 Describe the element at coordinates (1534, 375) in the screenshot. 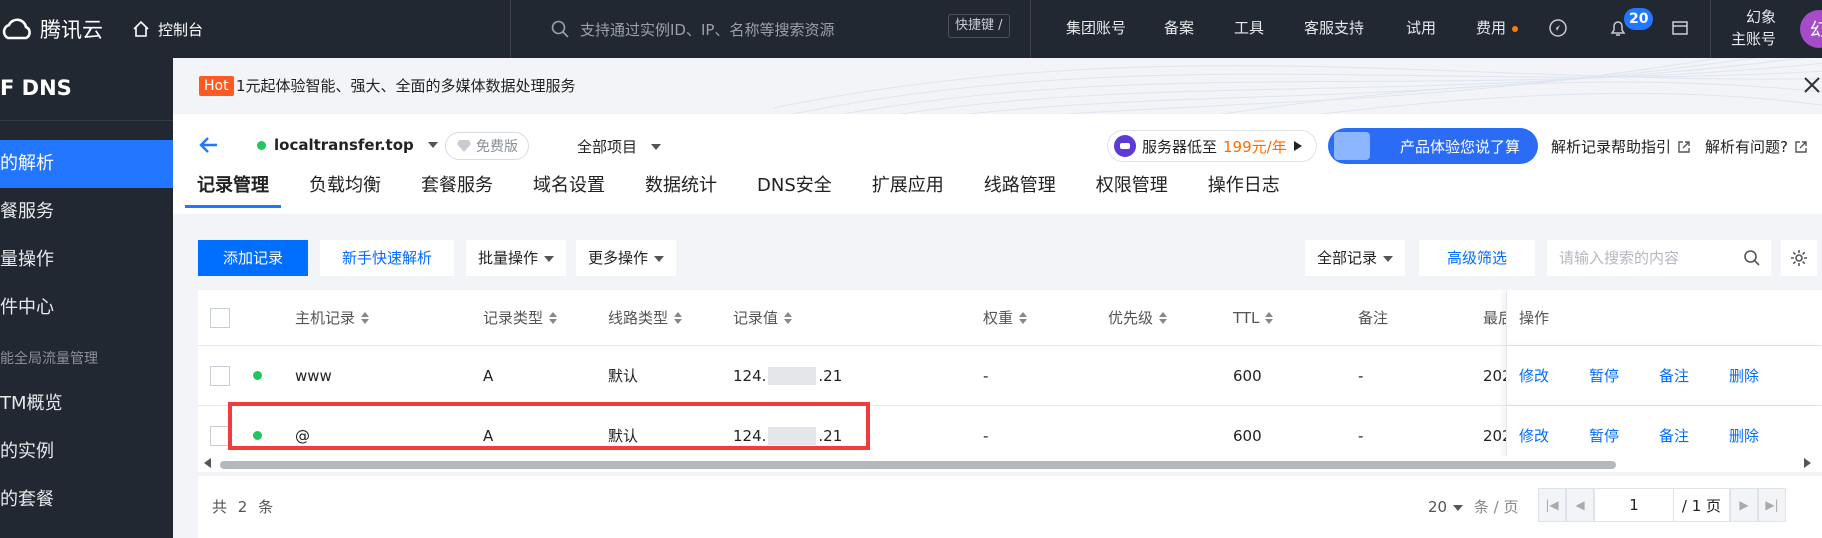

I see `edit-link: 修改` at that location.